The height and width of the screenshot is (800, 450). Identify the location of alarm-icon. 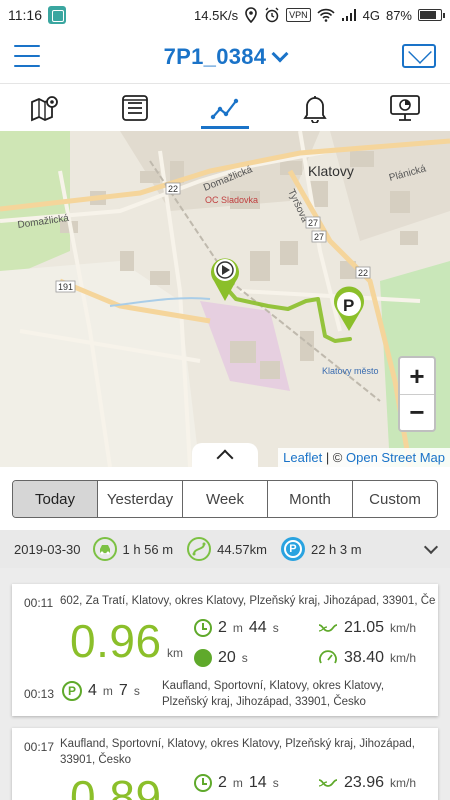
(272, 15).